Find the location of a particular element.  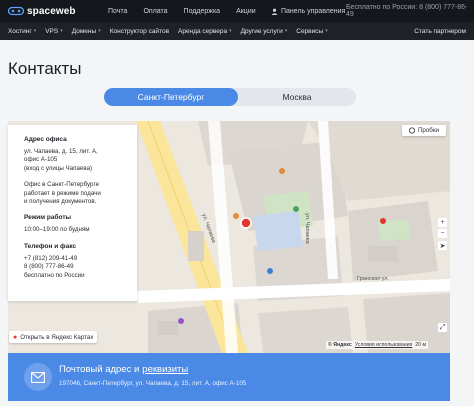

city-switch: Санкт-Петербург Москва is located at coordinates (230, 97).